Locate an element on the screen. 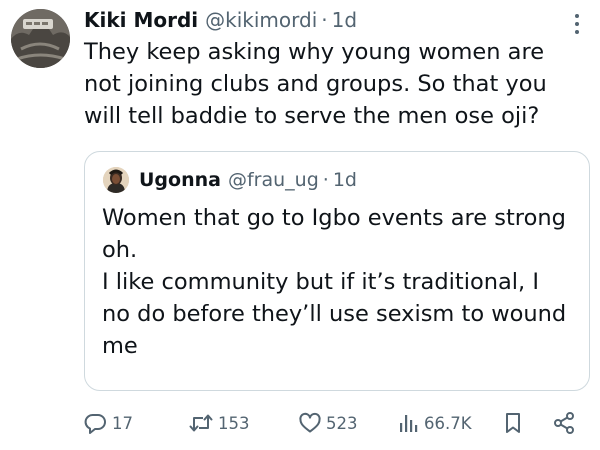 This screenshot has height=450, width=600. quoted-author-name: Ugonna is located at coordinates (180, 180).